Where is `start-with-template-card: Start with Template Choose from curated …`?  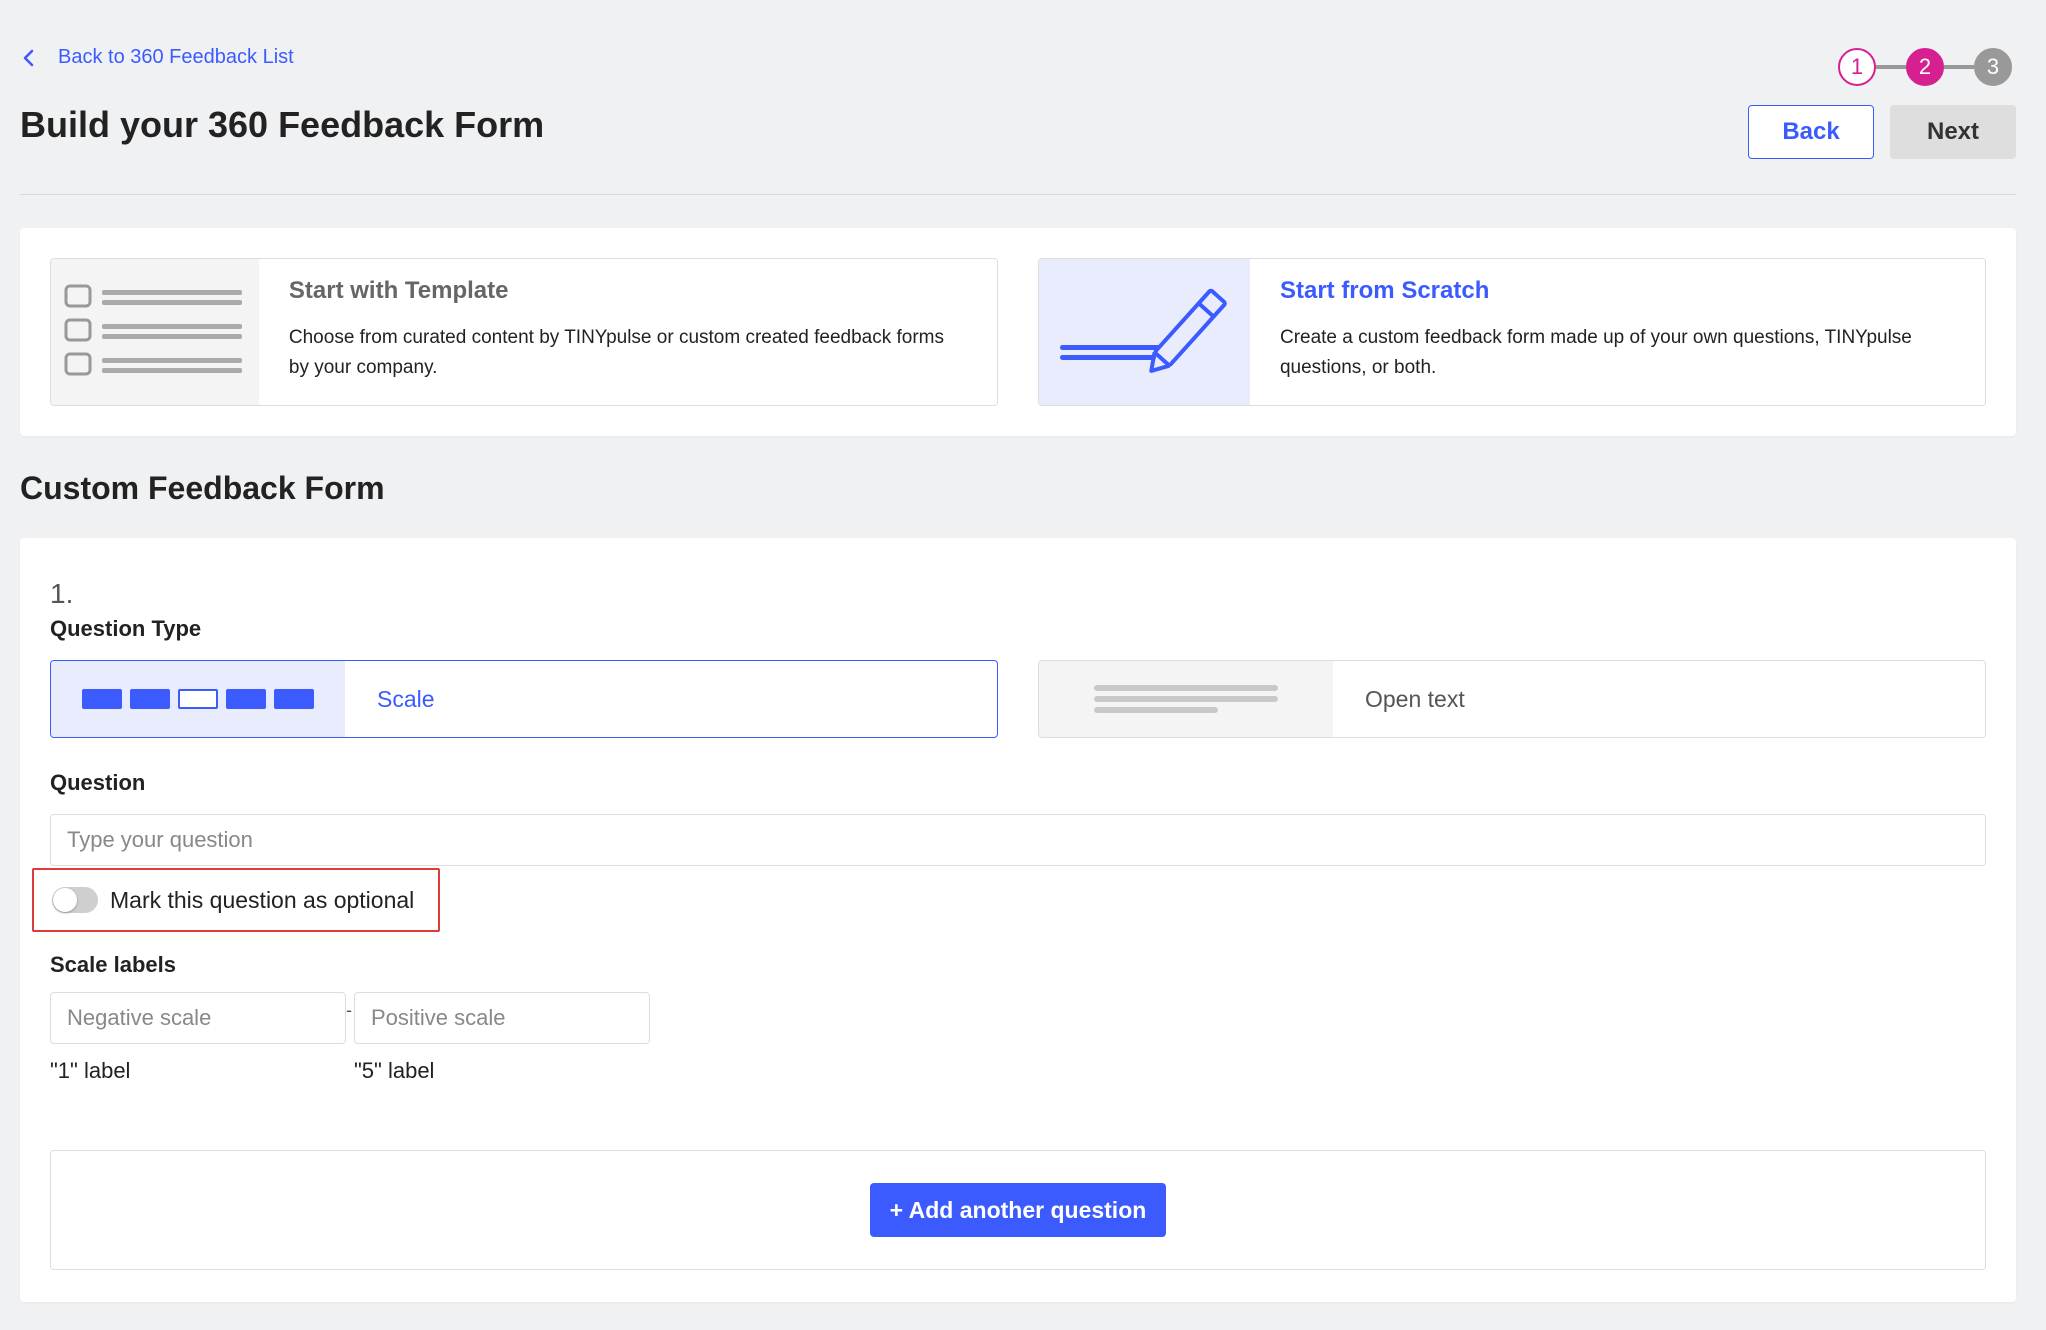 start-with-template-card: Start with Template Choose from curated … is located at coordinates (524, 332).